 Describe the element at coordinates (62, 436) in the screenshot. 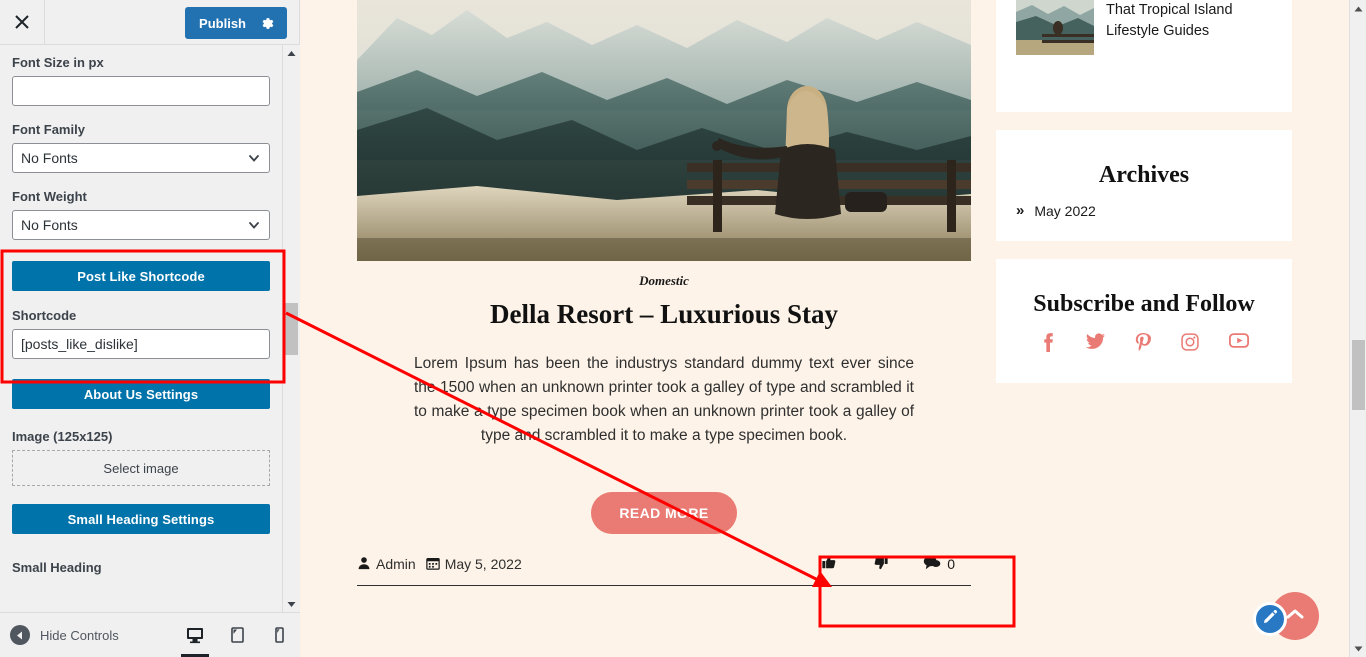

I see `image-size-label: Image (125x125)` at that location.